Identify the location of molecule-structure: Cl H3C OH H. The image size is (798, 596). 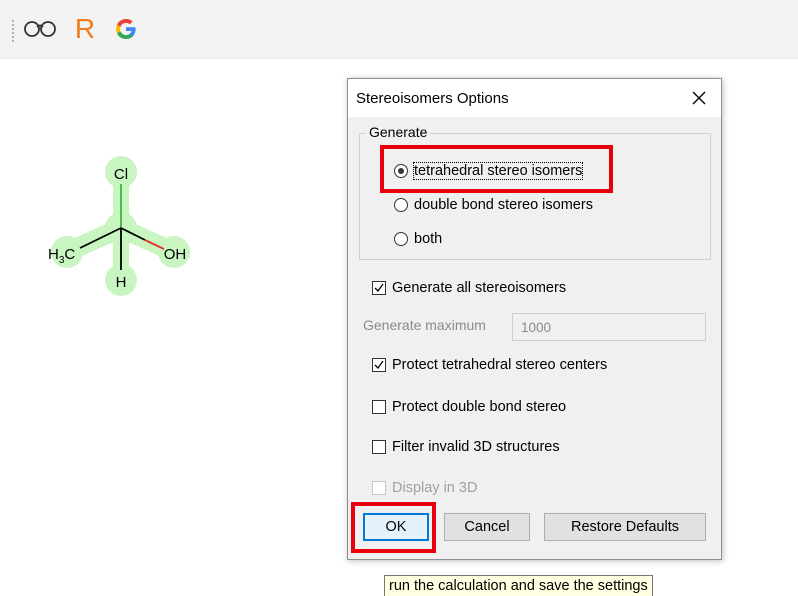
(119, 226).